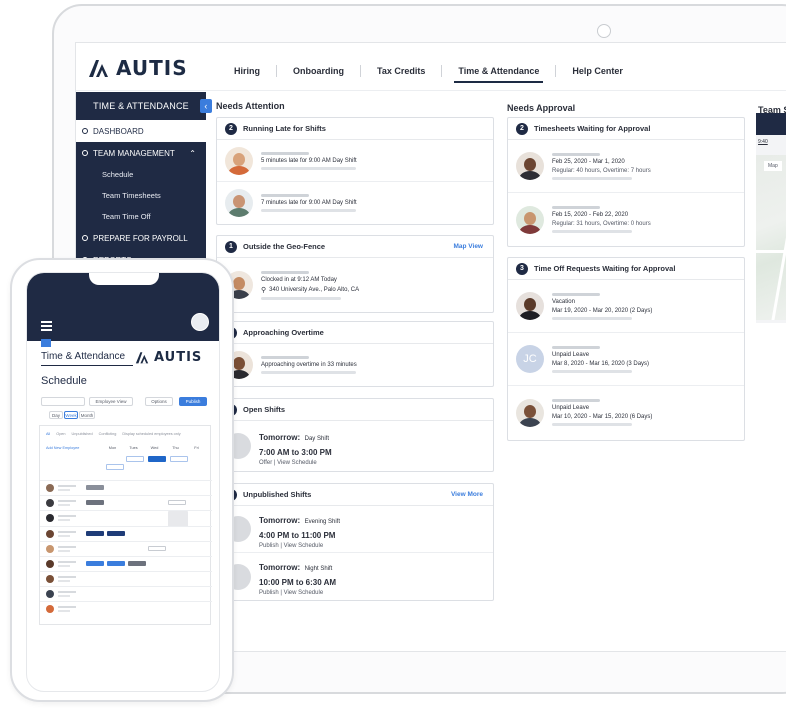  I want to click on publish-button: Publish, so click(193, 401).